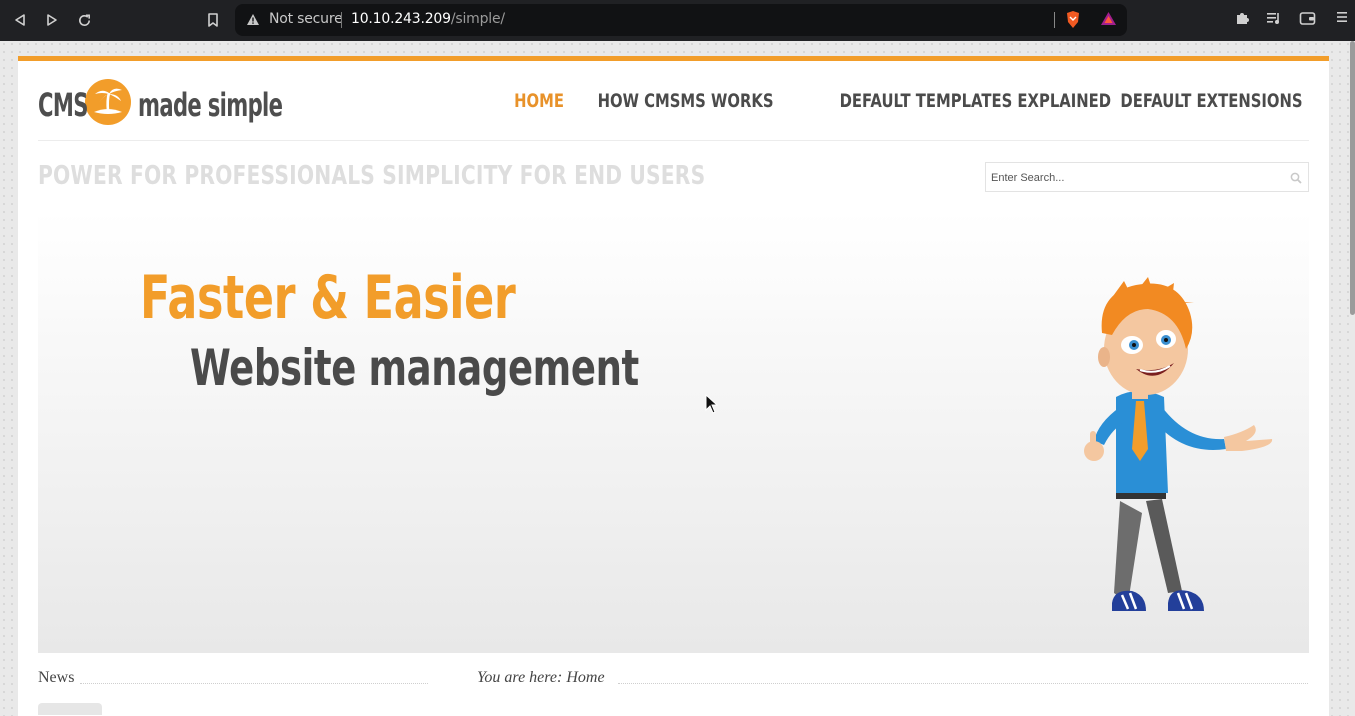 This screenshot has width=1355, height=716. What do you see at coordinates (1352, 178) in the screenshot?
I see `page-scrollbar` at bounding box center [1352, 178].